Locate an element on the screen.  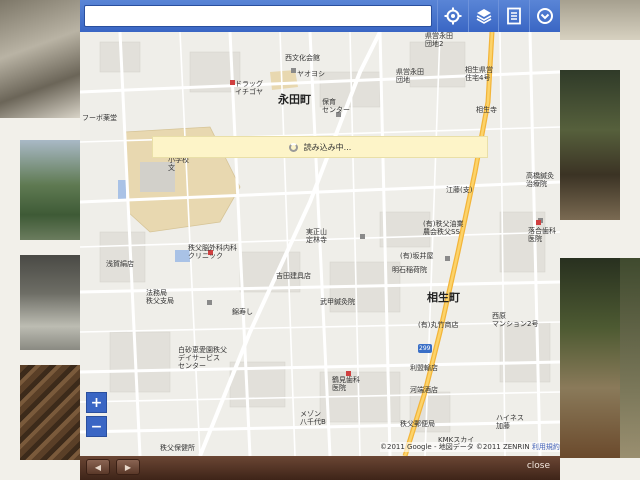
chevron-down-circle-icon is located at coordinates (544, 16).